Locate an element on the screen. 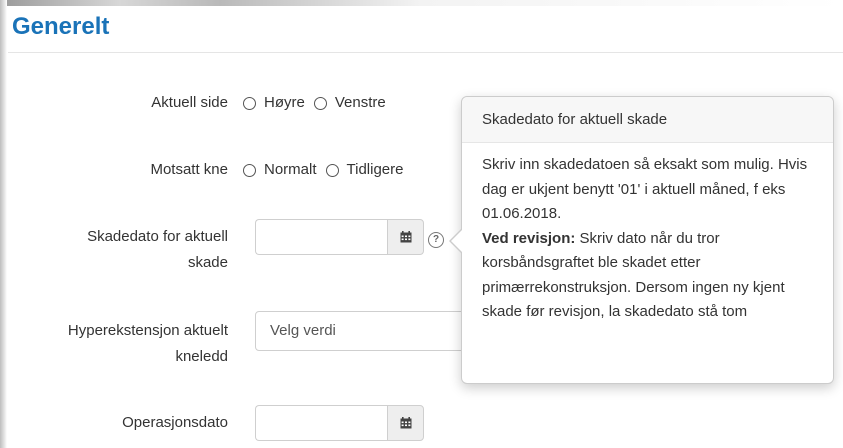 The image size is (843, 448). radio-normalt is located at coordinates (249, 170).